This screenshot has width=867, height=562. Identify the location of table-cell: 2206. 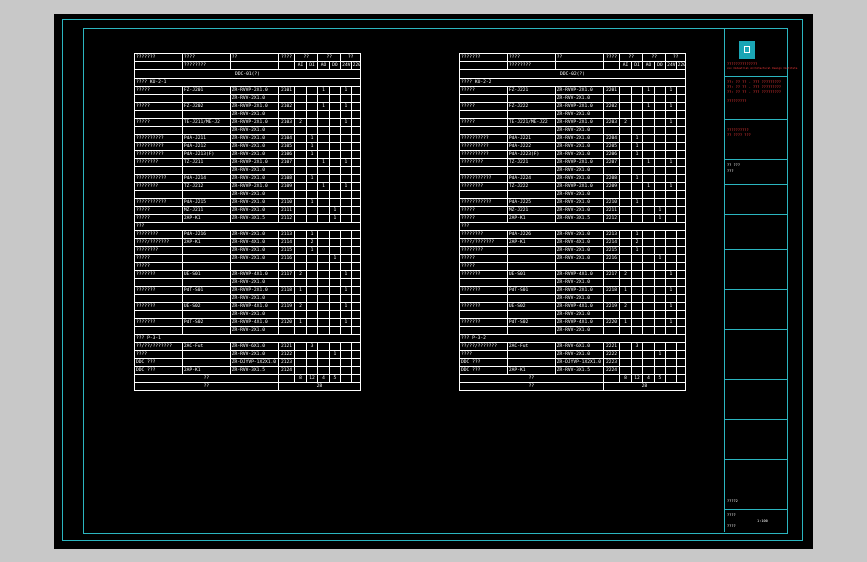
(611, 154).